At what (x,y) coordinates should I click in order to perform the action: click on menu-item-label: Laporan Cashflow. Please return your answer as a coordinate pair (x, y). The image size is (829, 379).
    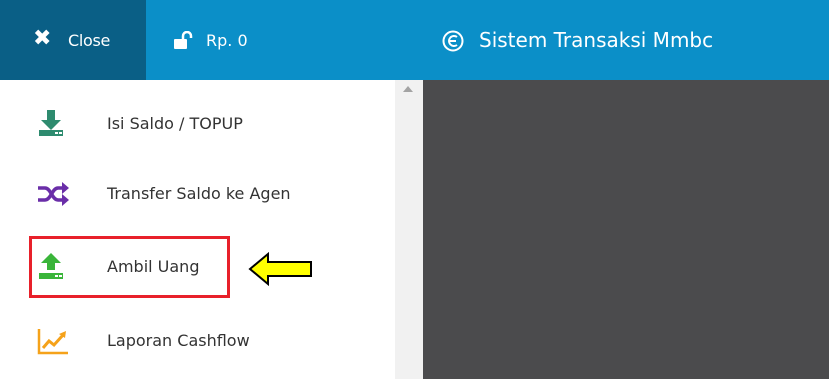
    Looking at the image, I should click on (178, 340).